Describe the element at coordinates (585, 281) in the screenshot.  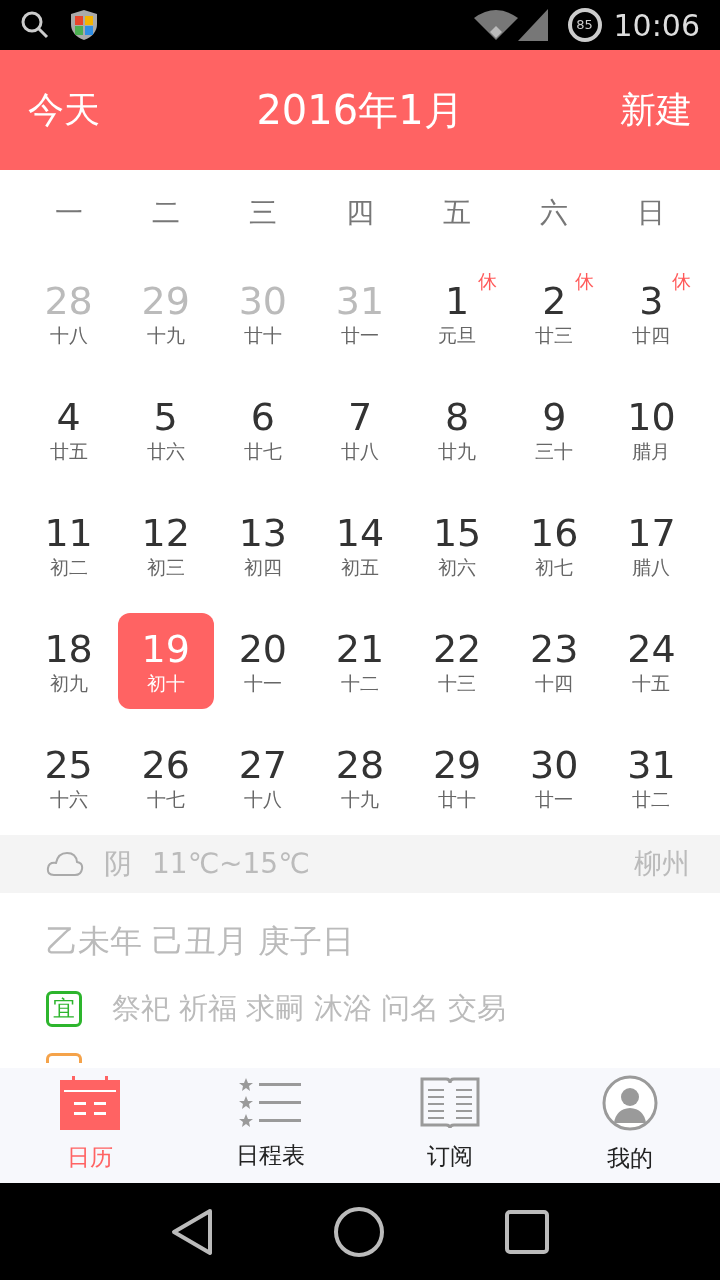
I see `holiday-label: 休` at that location.